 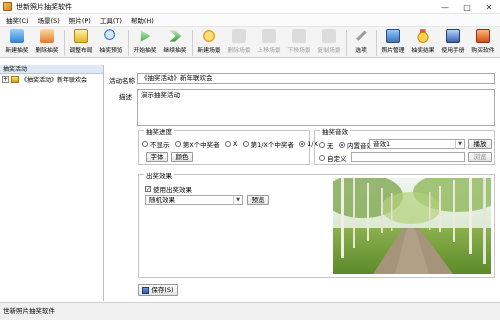 What do you see at coordinates (111, 42) in the screenshot?
I see `toolbar-button-preview: 抽奖预览` at bounding box center [111, 42].